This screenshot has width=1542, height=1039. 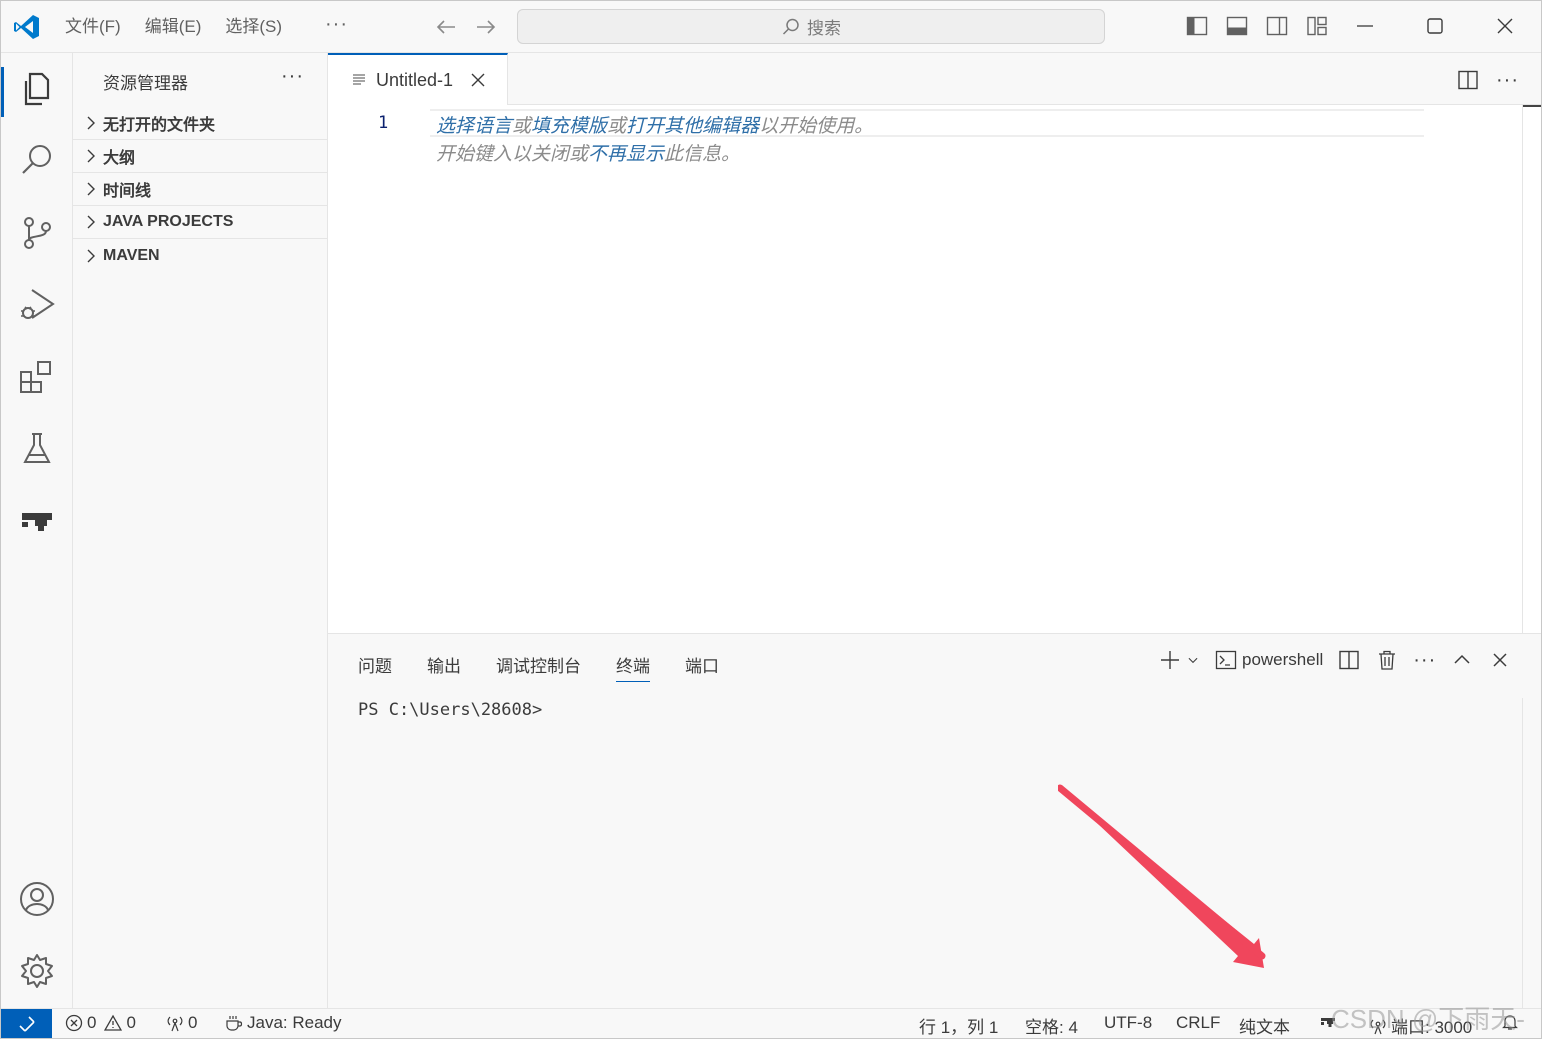 What do you see at coordinates (100, 1023) in the screenshot?
I see `problems-status: 0 0` at bounding box center [100, 1023].